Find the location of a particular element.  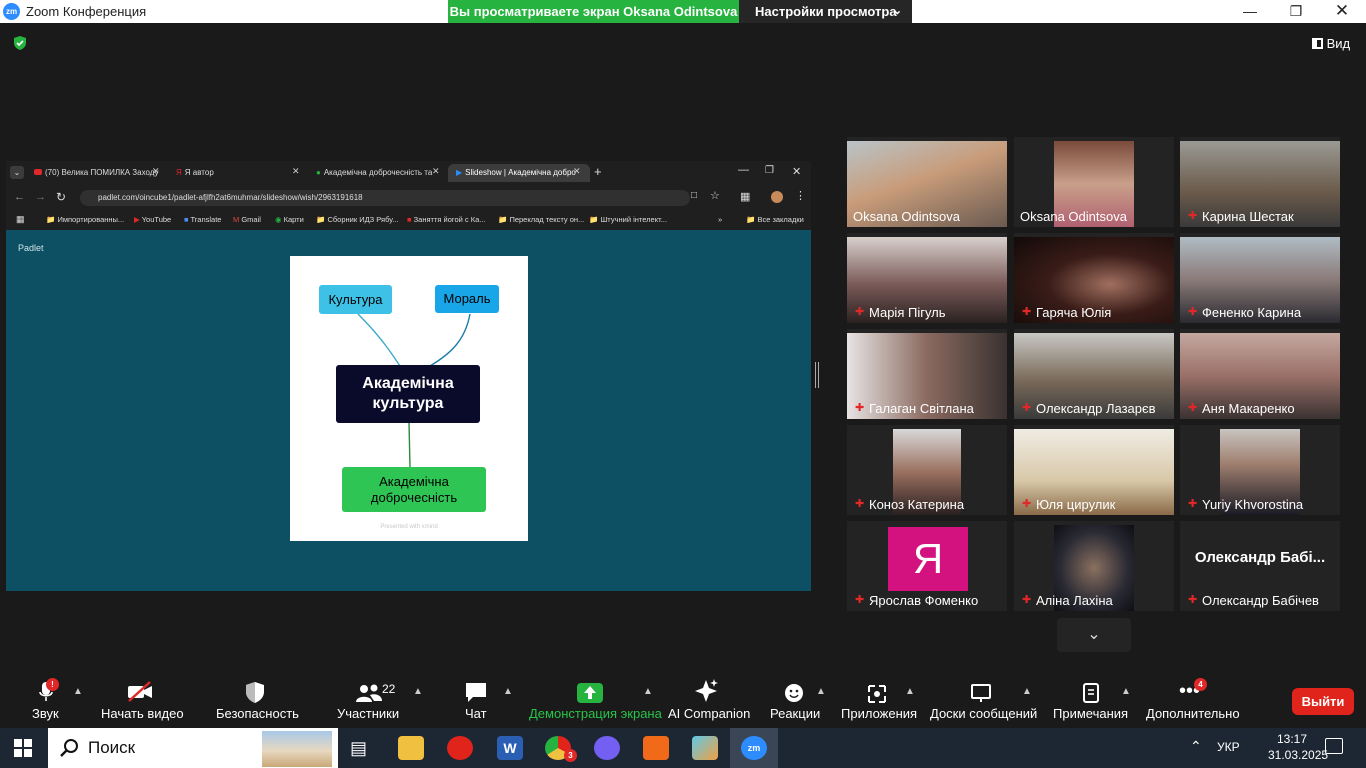

video-off-icon is located at coordinates (140, 695).